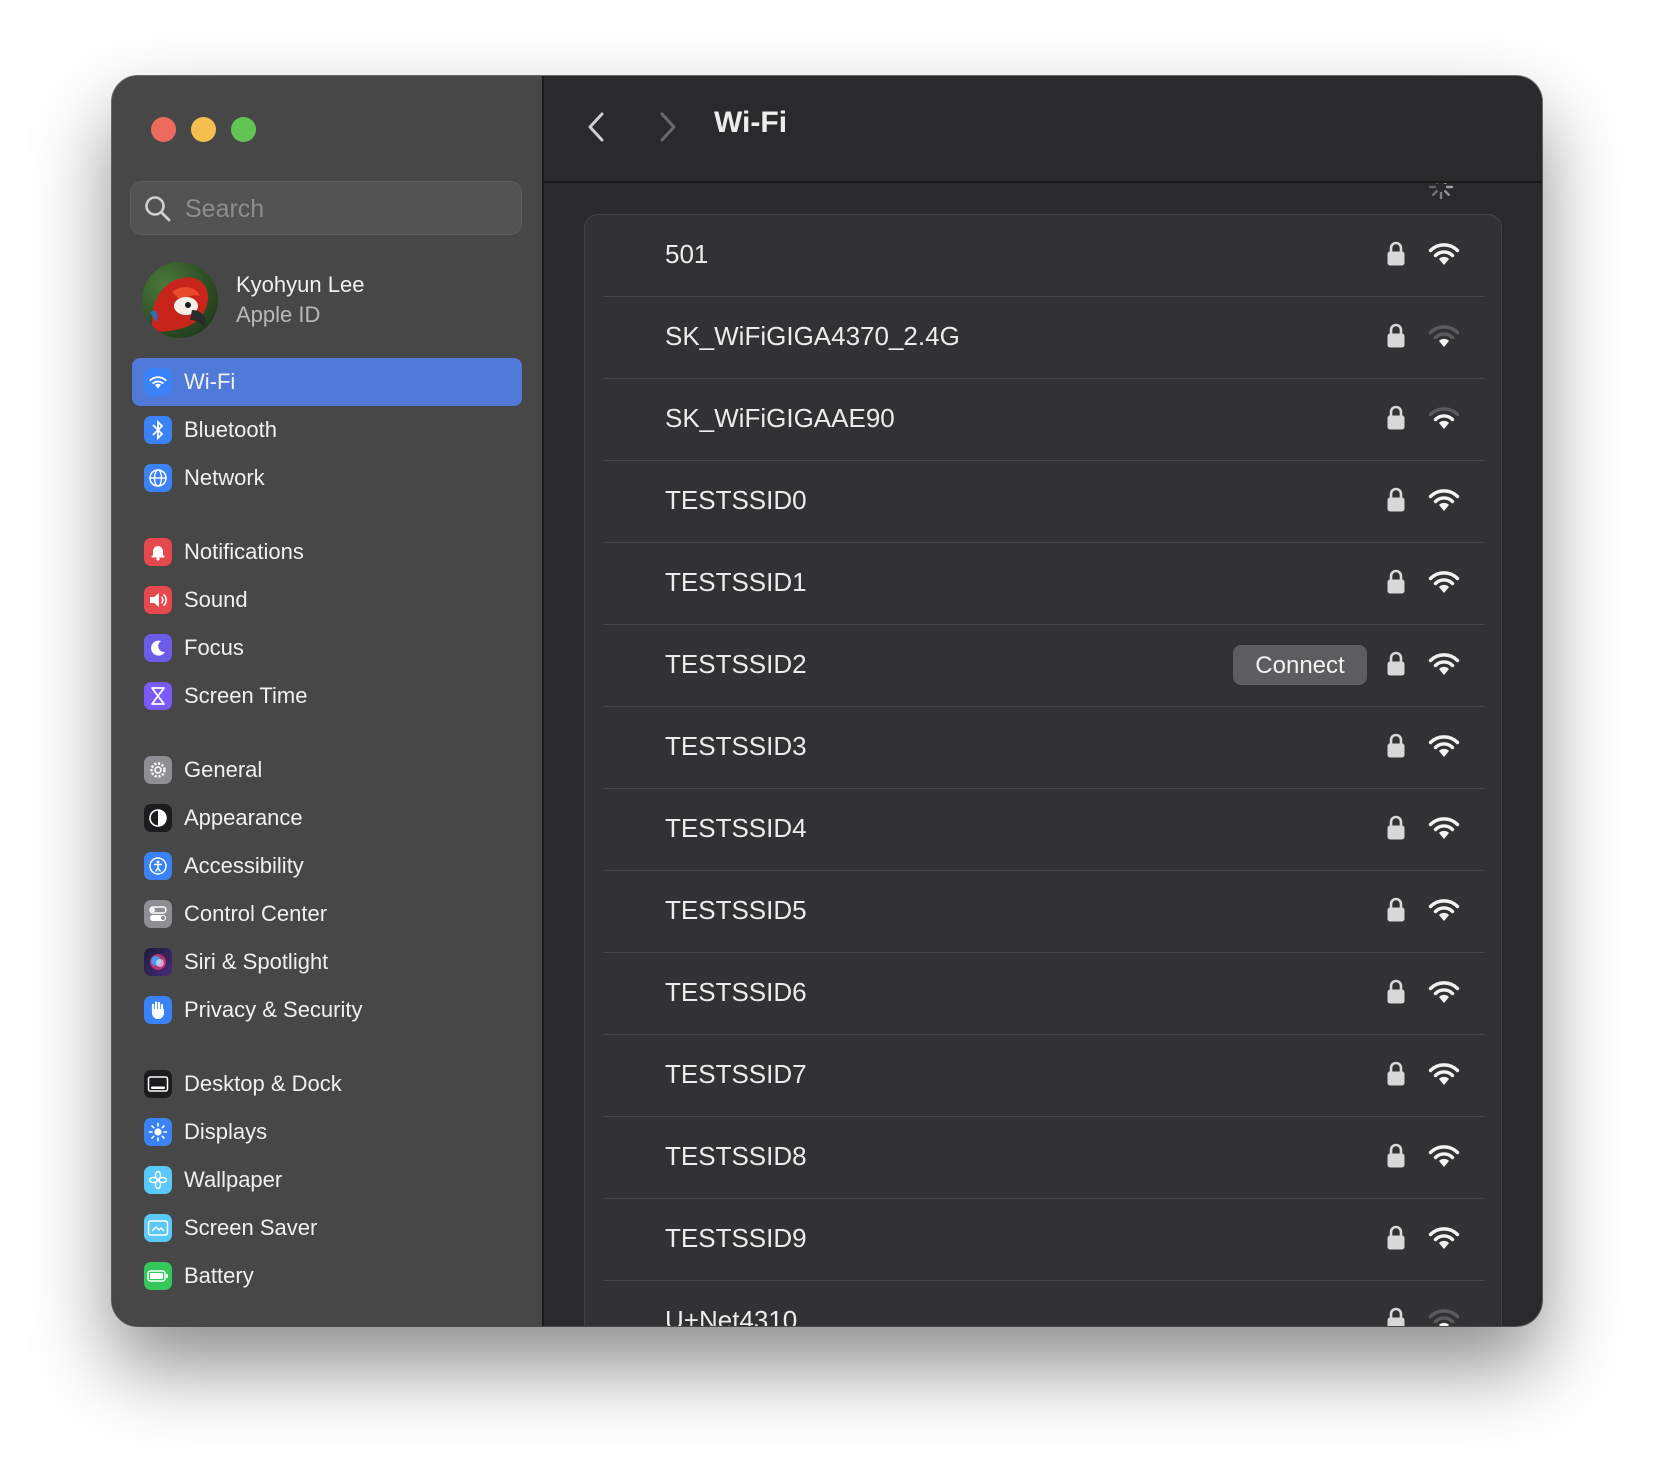  I want to click on network-row: SK_WiFiGIGAAE90, so click(1044, 420).